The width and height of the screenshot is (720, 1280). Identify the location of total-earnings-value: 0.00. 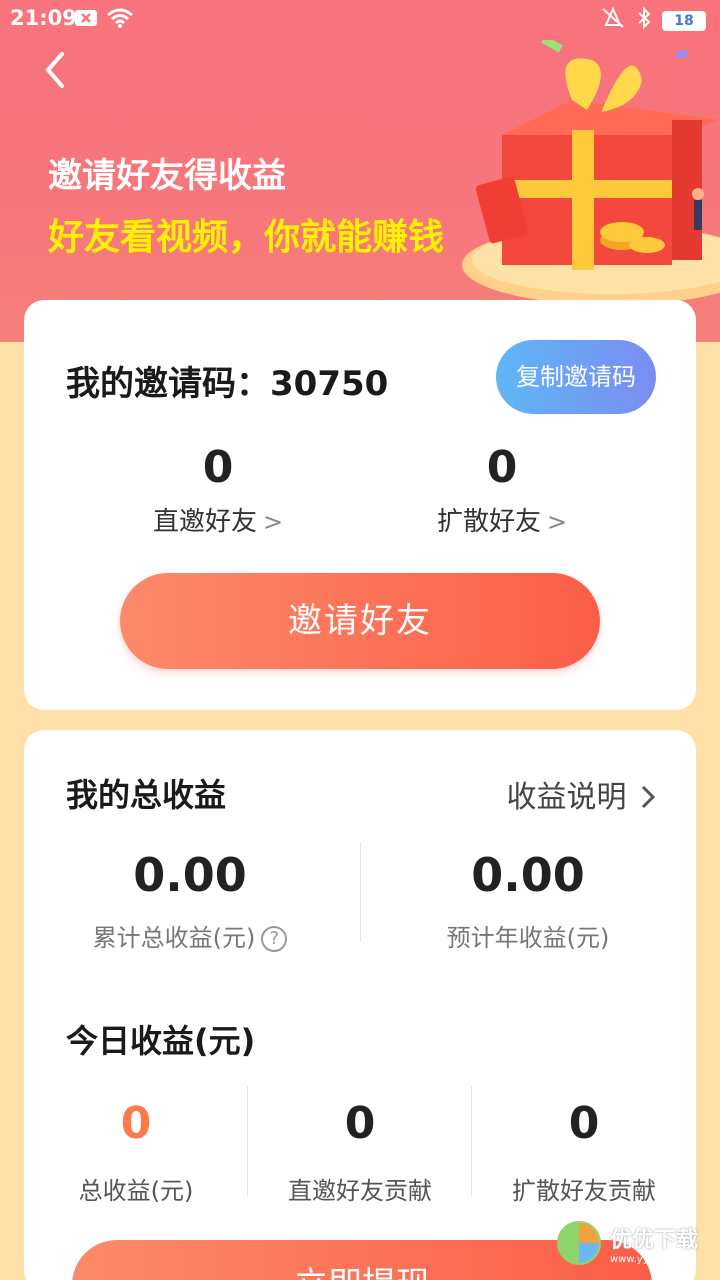
(190, 875).